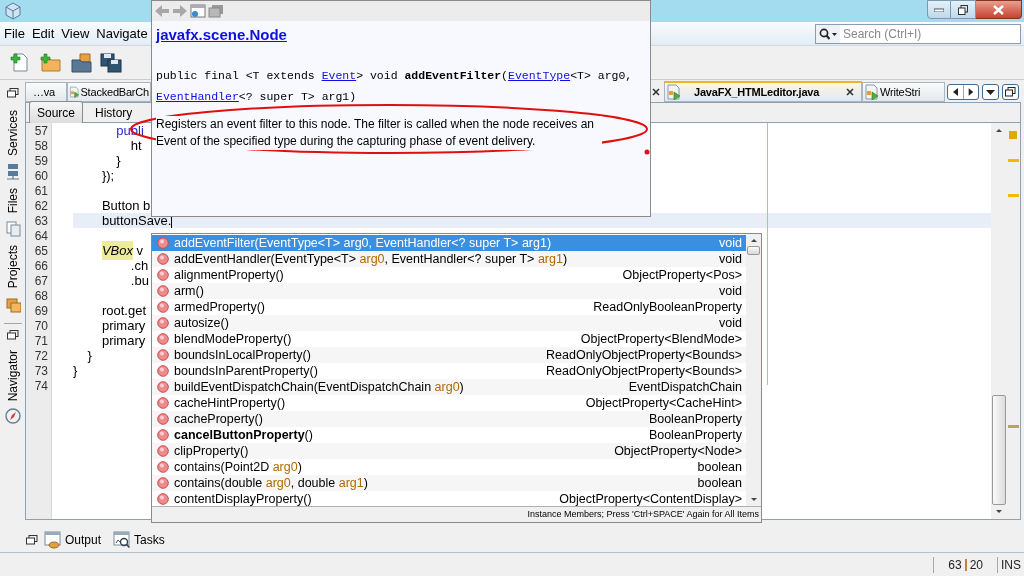 The width and height of the screenshot is (1024, 576). What do you see at coordinates (123, 310) in the screenshot?
I see `code-text: root.get` at bounding box center [123, 310].